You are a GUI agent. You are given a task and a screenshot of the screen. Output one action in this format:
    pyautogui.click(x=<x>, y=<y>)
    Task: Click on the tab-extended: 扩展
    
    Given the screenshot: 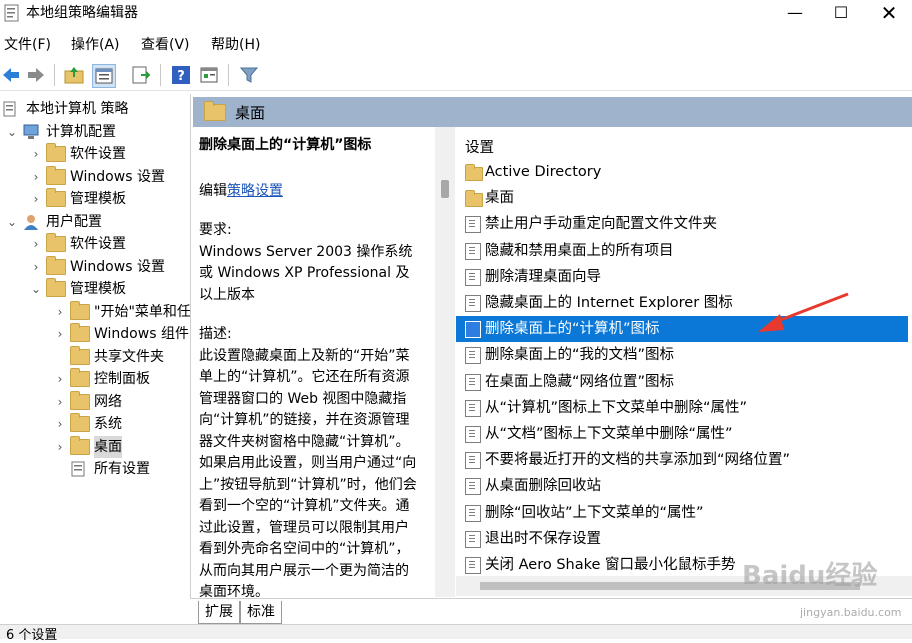 What is the action you would take?
    pyautogui.click(x=219, y=612)
    